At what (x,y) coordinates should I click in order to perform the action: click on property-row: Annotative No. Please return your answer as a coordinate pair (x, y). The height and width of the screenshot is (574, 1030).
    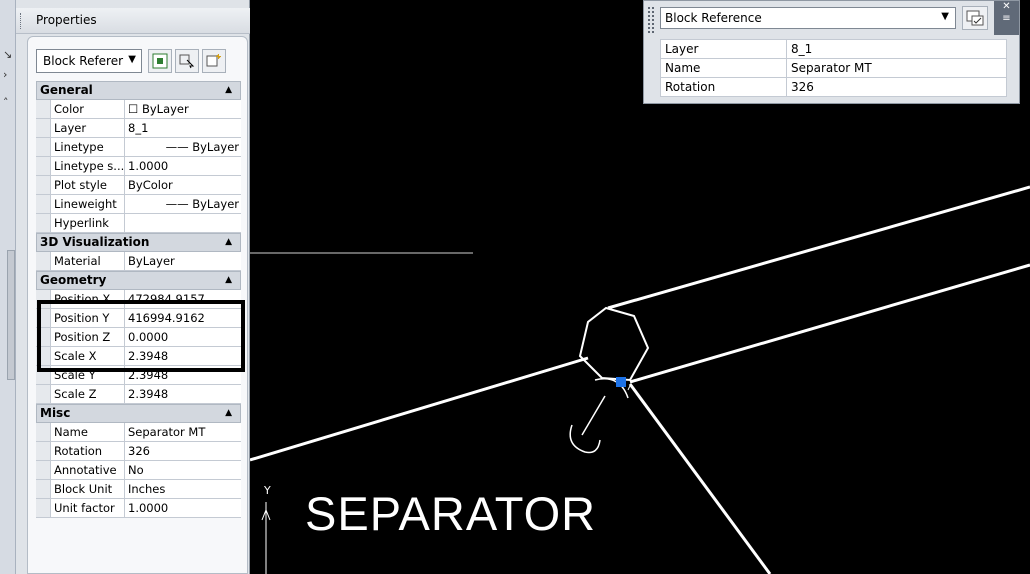
    Looking at the image, I should click on (138, 470).